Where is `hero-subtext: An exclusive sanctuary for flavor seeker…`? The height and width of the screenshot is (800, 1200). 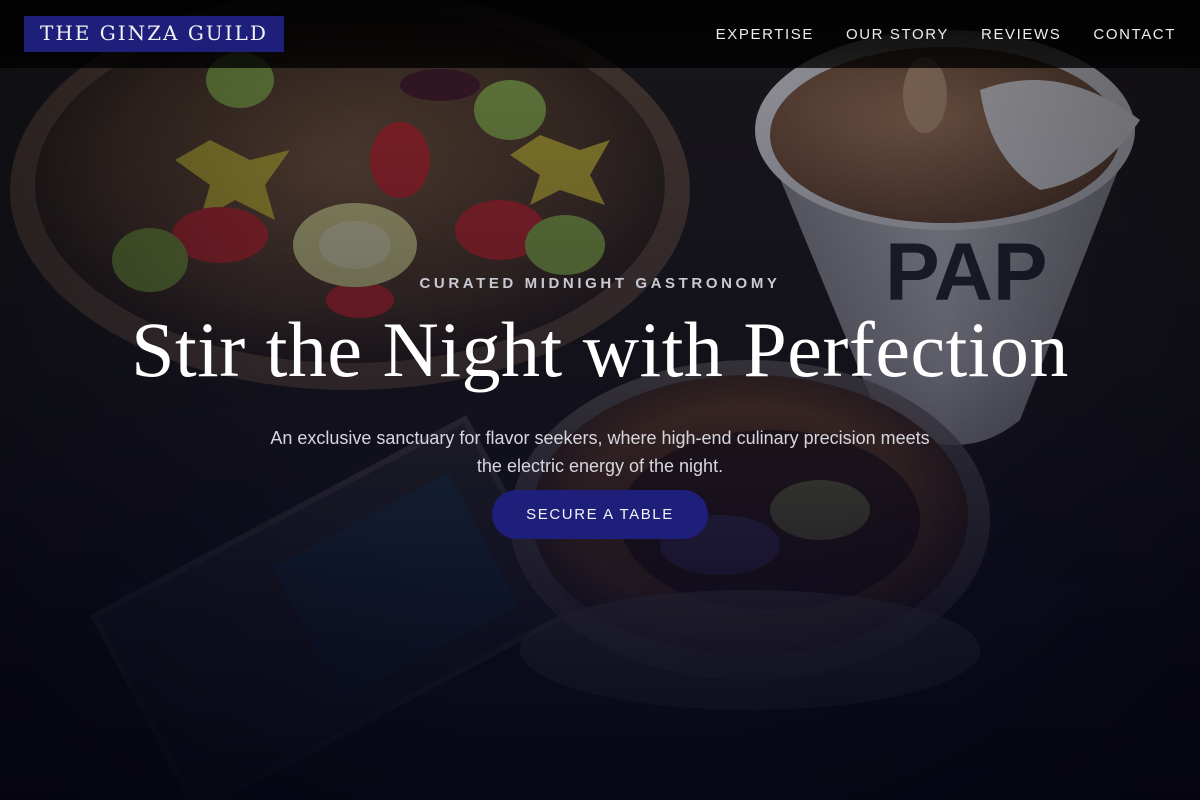 hero-subtext: An exclusive sanctuary for flavor seeker… is located at coordinates (600, 452).